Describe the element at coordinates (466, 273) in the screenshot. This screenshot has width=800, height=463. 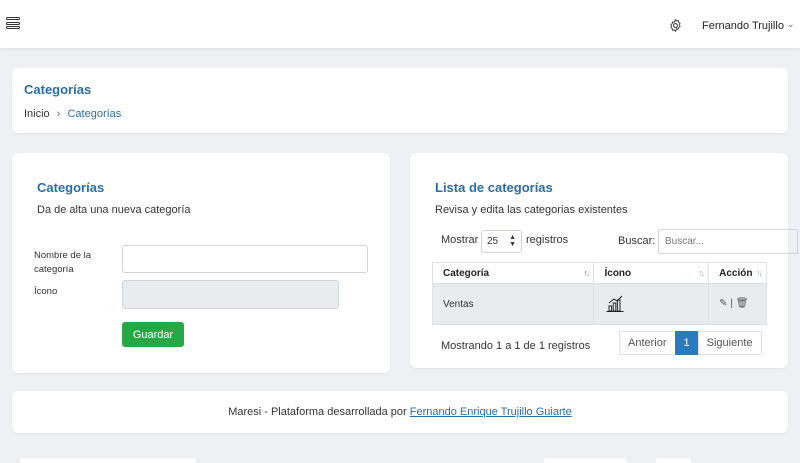
I see `column-label: Categoría` at that location.